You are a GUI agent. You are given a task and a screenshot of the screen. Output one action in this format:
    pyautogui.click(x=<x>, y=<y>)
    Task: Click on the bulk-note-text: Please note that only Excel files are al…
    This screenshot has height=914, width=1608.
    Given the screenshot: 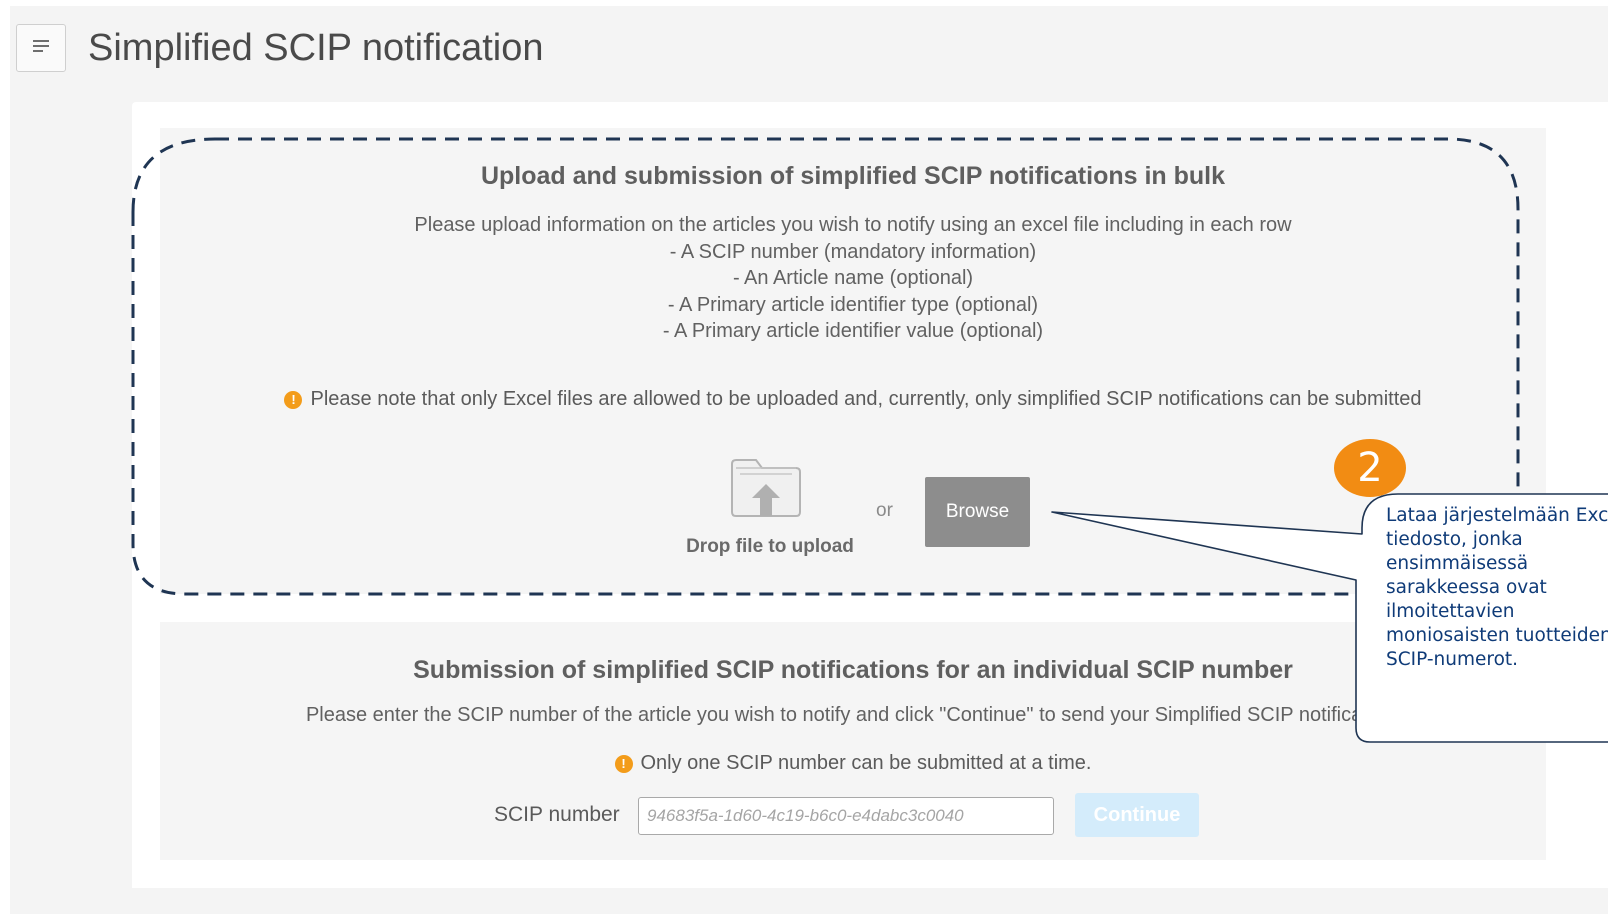 What is the action you would take?
    pyautogui.click(x=866, y=399)
    